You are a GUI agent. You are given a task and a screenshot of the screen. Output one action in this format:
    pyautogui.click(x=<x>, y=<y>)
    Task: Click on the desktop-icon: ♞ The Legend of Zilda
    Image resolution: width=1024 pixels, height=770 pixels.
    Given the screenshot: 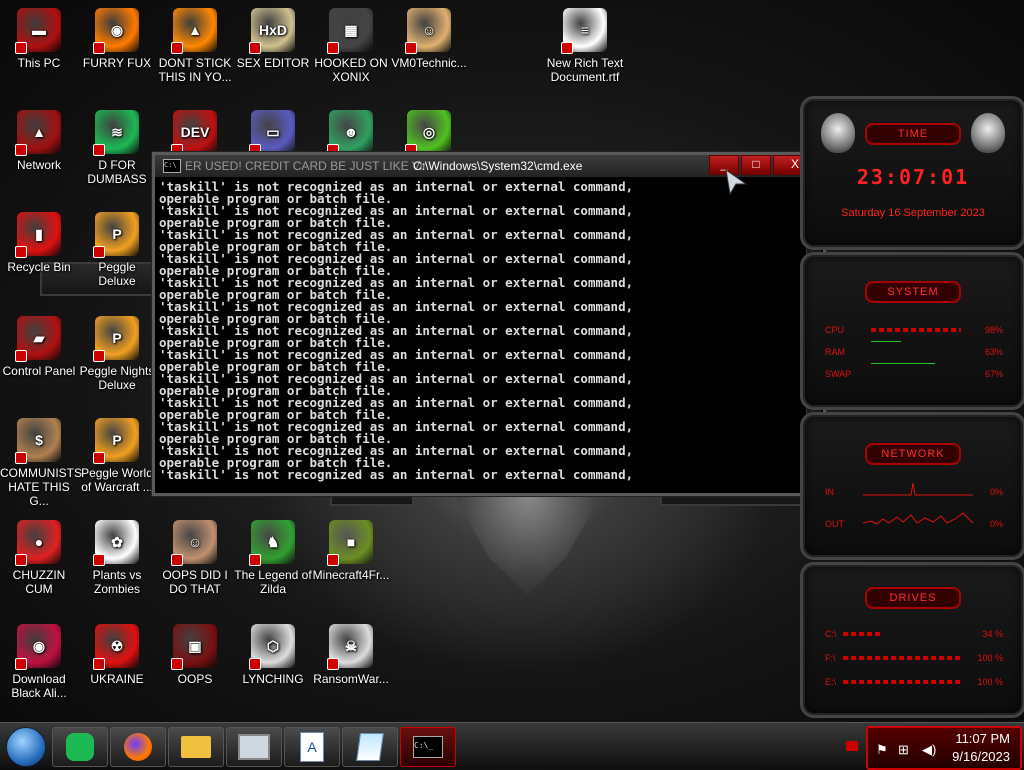 What is the action you would take?
    pyautogui.click(x=273, y=558)
    